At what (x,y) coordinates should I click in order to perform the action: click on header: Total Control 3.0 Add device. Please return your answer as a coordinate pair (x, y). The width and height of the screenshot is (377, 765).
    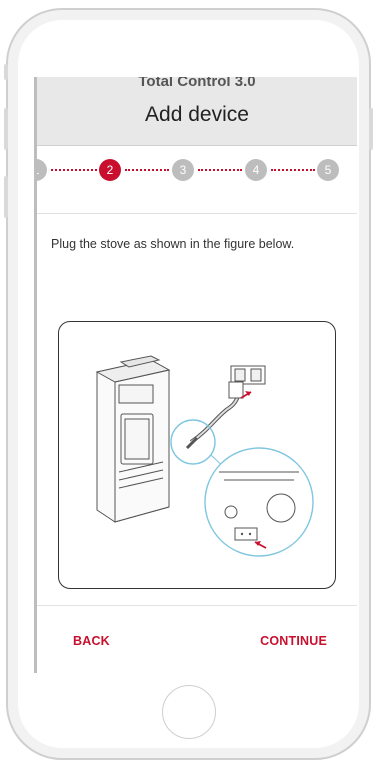
    Looking at the image, I should click on (197, 111).